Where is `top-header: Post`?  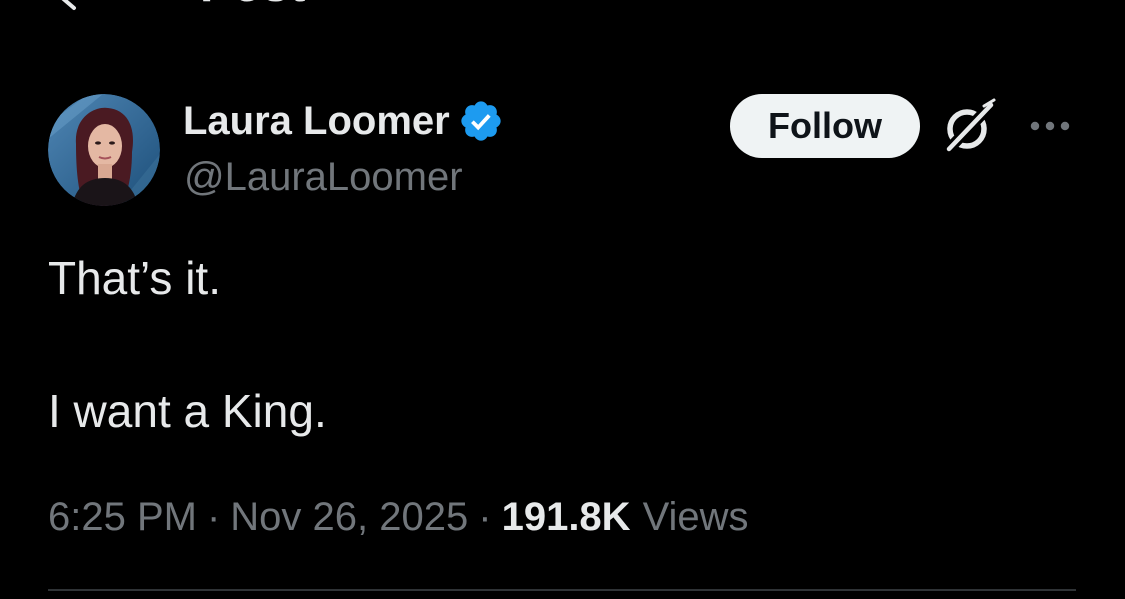
top-header: Post is located at coordinates (562, 7).